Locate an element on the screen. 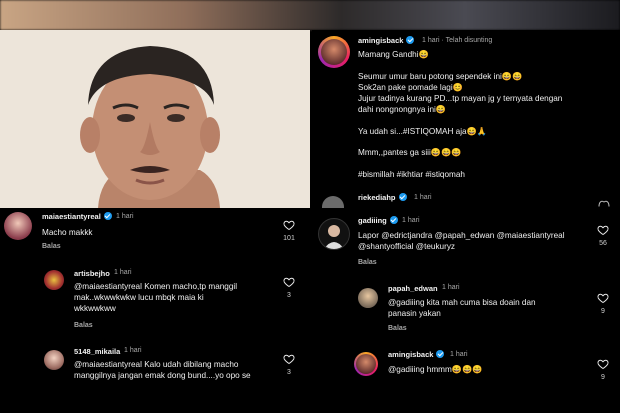  comment-text: @maiaestiantyreal Komen macho,tp manggil is located at coordinates (156, 286).